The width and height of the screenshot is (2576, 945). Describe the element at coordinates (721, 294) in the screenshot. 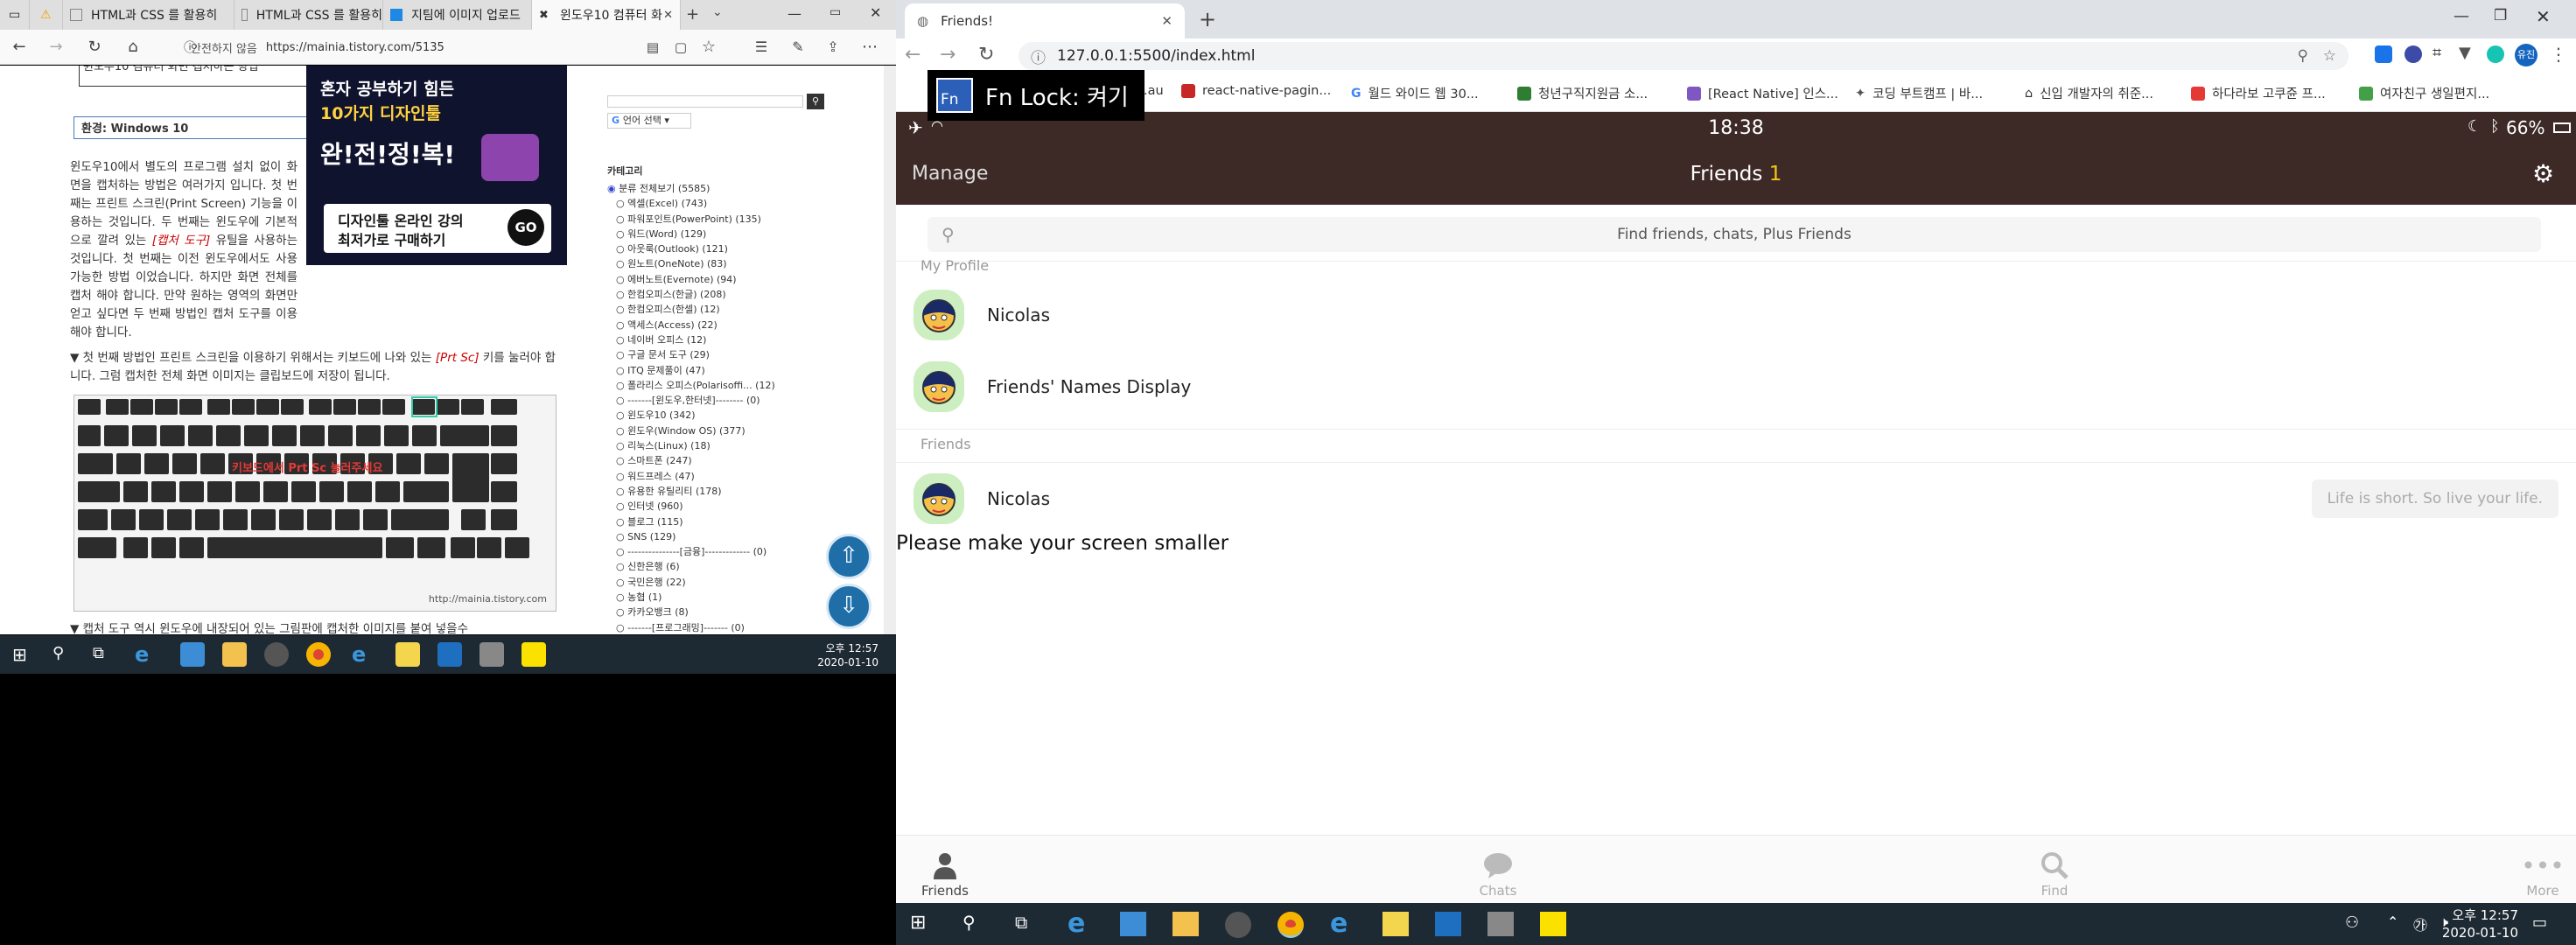

I see `category-item: ○ 한컴오피스(한글) (208)` at that location.